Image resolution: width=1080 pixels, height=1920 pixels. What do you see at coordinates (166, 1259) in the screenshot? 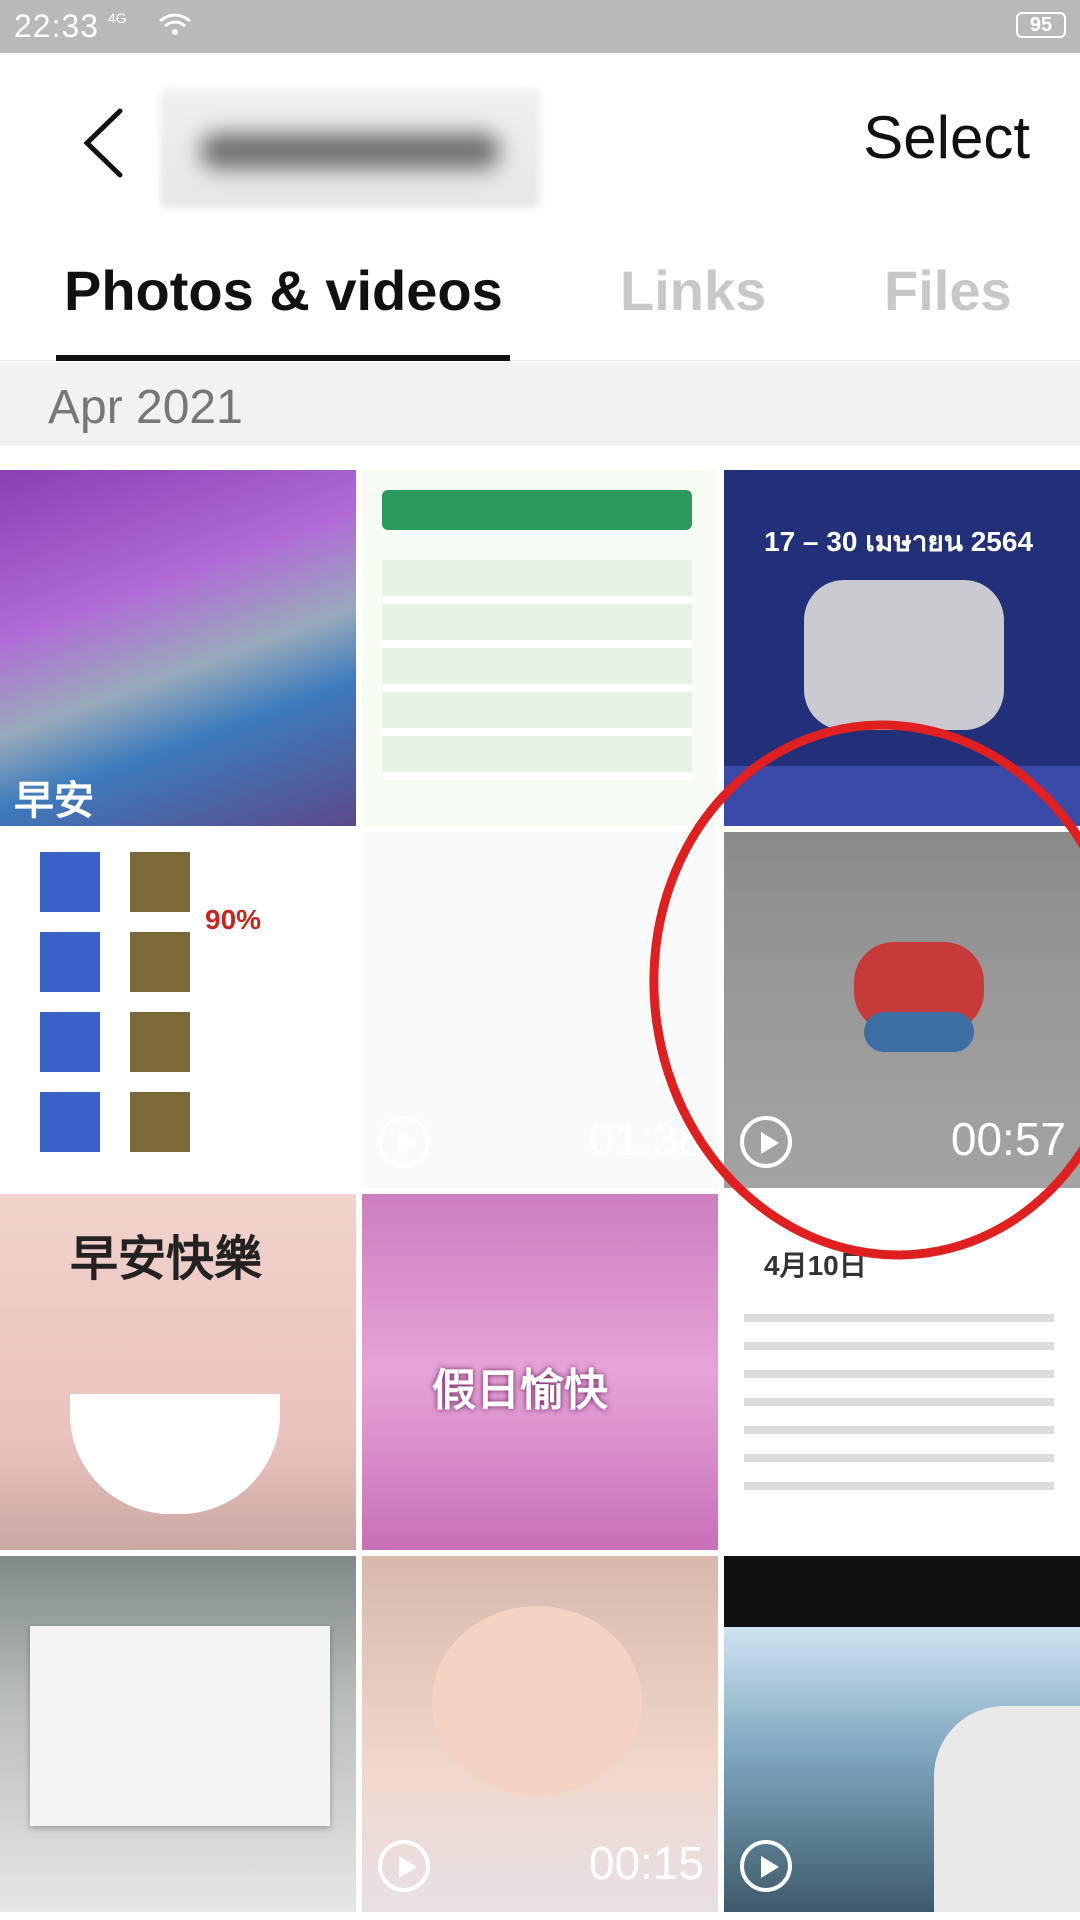
I see `media-overlay-text: 早安快樂` at bounding box center [166, 1259].